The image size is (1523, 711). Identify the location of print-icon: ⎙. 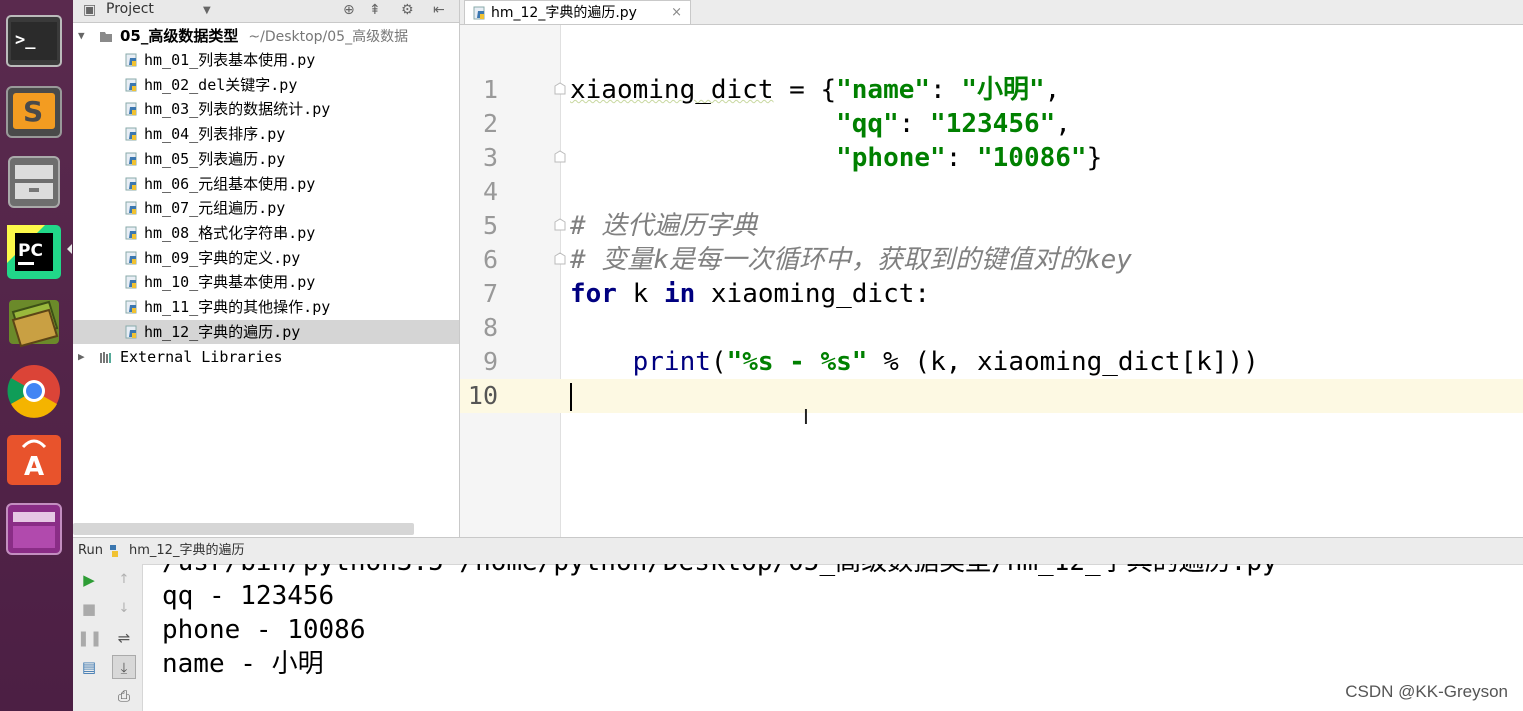
(124, 696).